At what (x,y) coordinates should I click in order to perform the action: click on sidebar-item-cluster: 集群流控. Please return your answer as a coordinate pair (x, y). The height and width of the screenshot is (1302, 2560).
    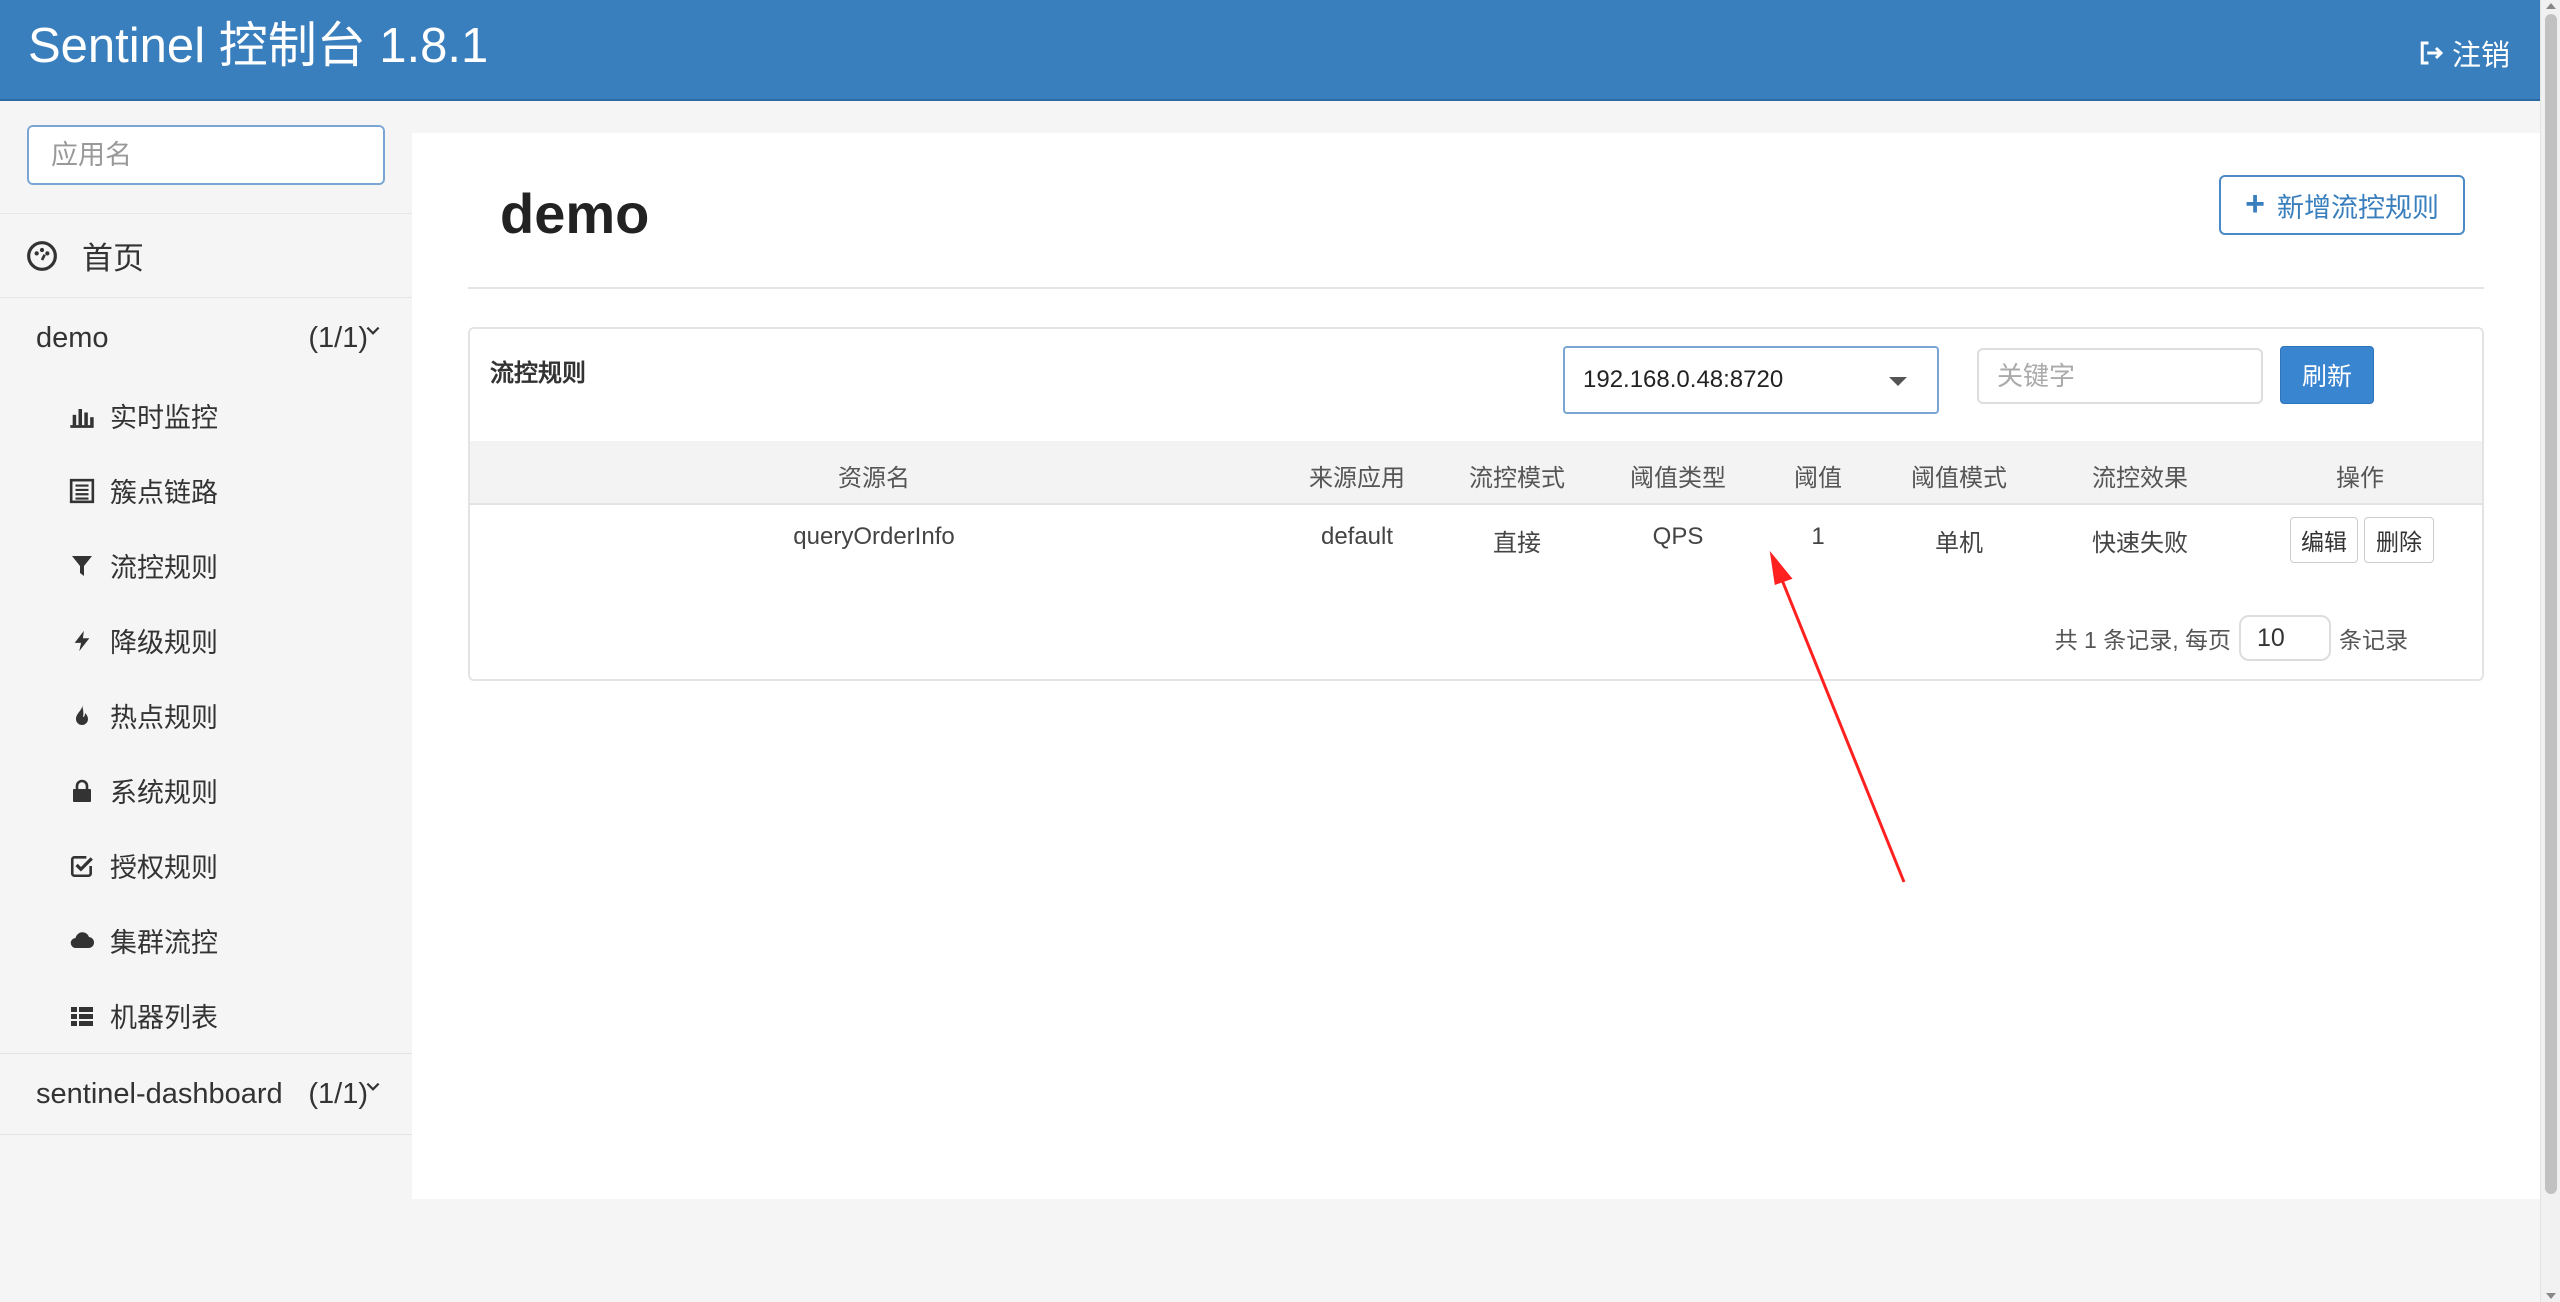
    Looking at the image, I should click on (206, 940).